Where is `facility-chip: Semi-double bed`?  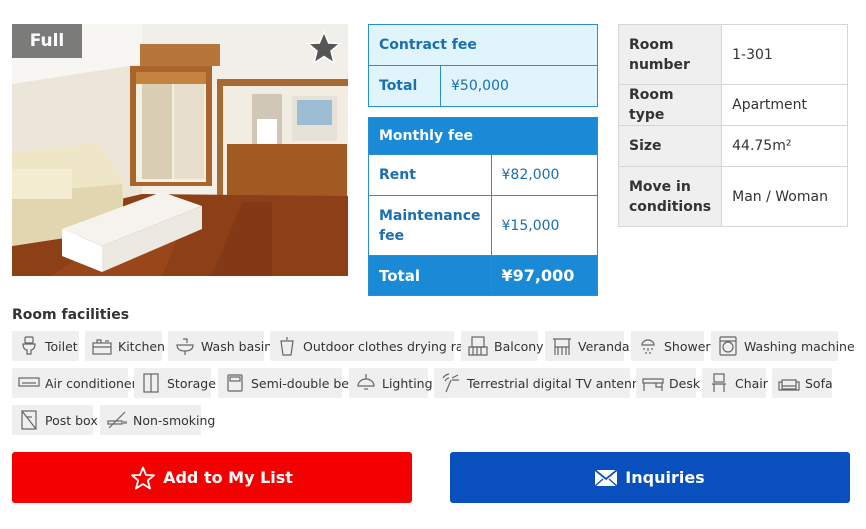 facility-chip: Semi-double bed is located at coordinates (287, 383).